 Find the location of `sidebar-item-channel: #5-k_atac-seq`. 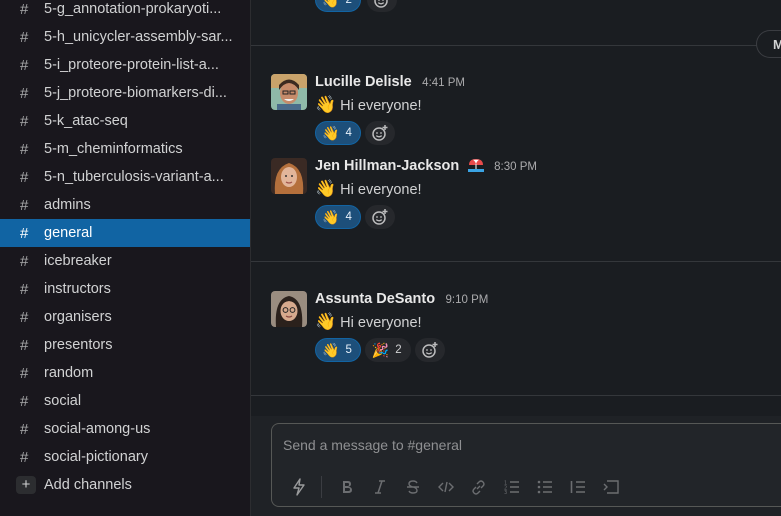

sidebar-item-channel: #5-k_atac-seq is located at coordinates (125, 121).